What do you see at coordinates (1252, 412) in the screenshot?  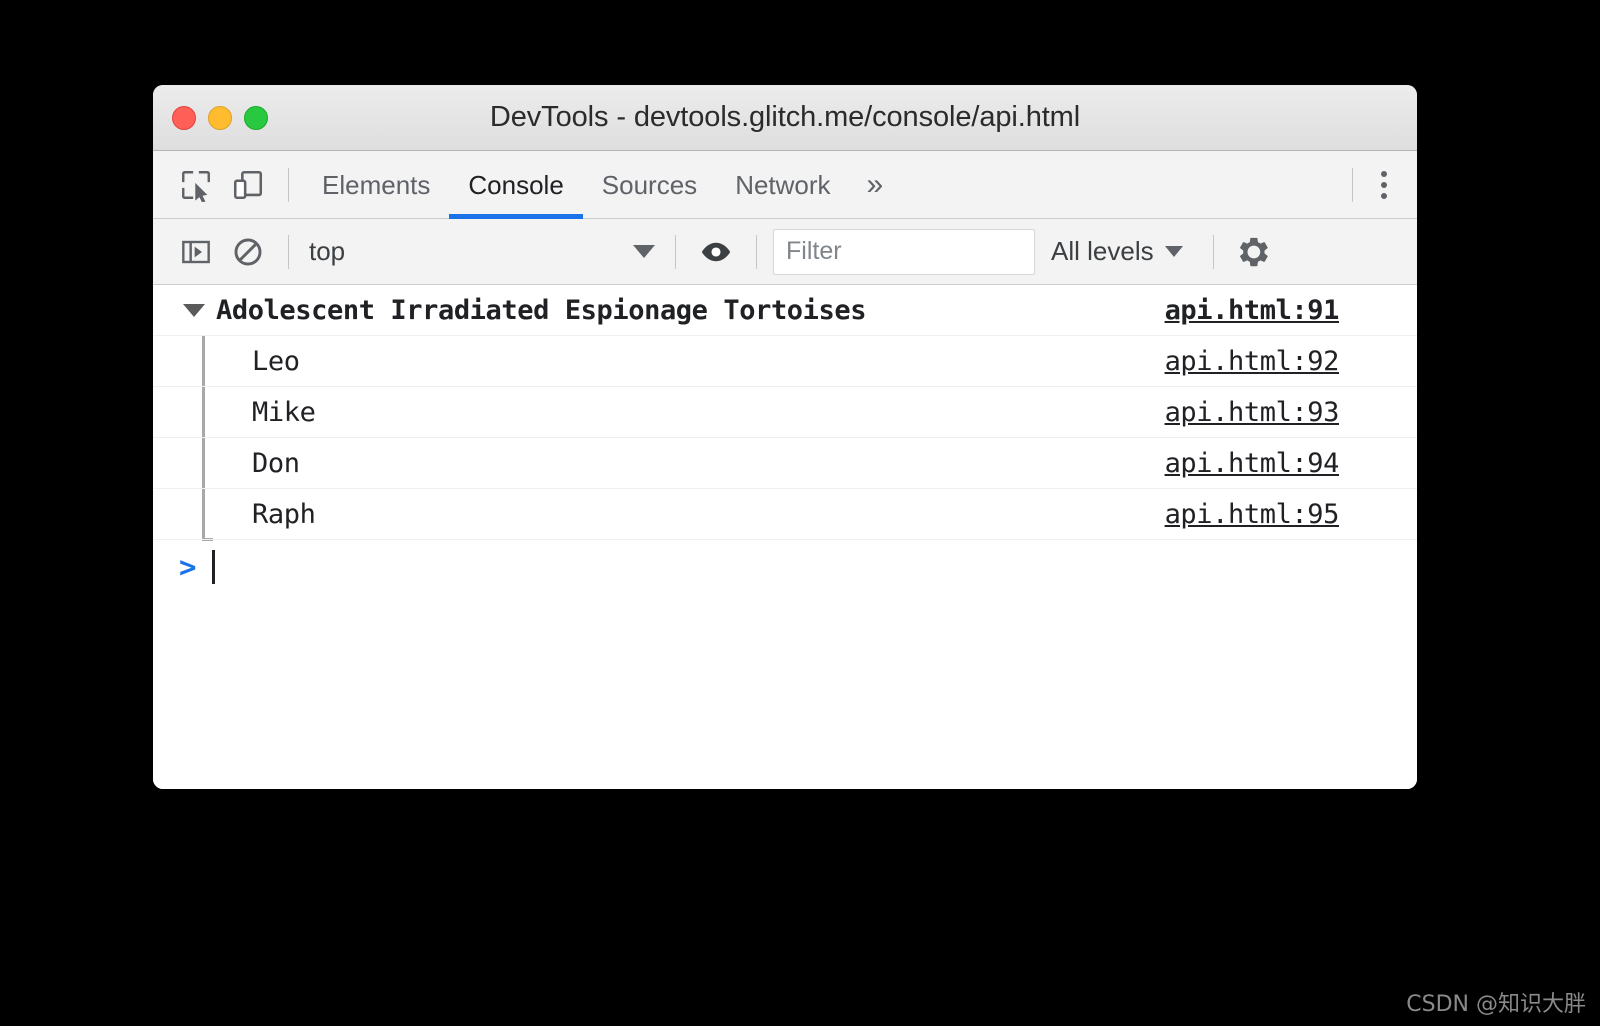 I see `console-source-link: api.html:93` at bounding box center [1252, 412].